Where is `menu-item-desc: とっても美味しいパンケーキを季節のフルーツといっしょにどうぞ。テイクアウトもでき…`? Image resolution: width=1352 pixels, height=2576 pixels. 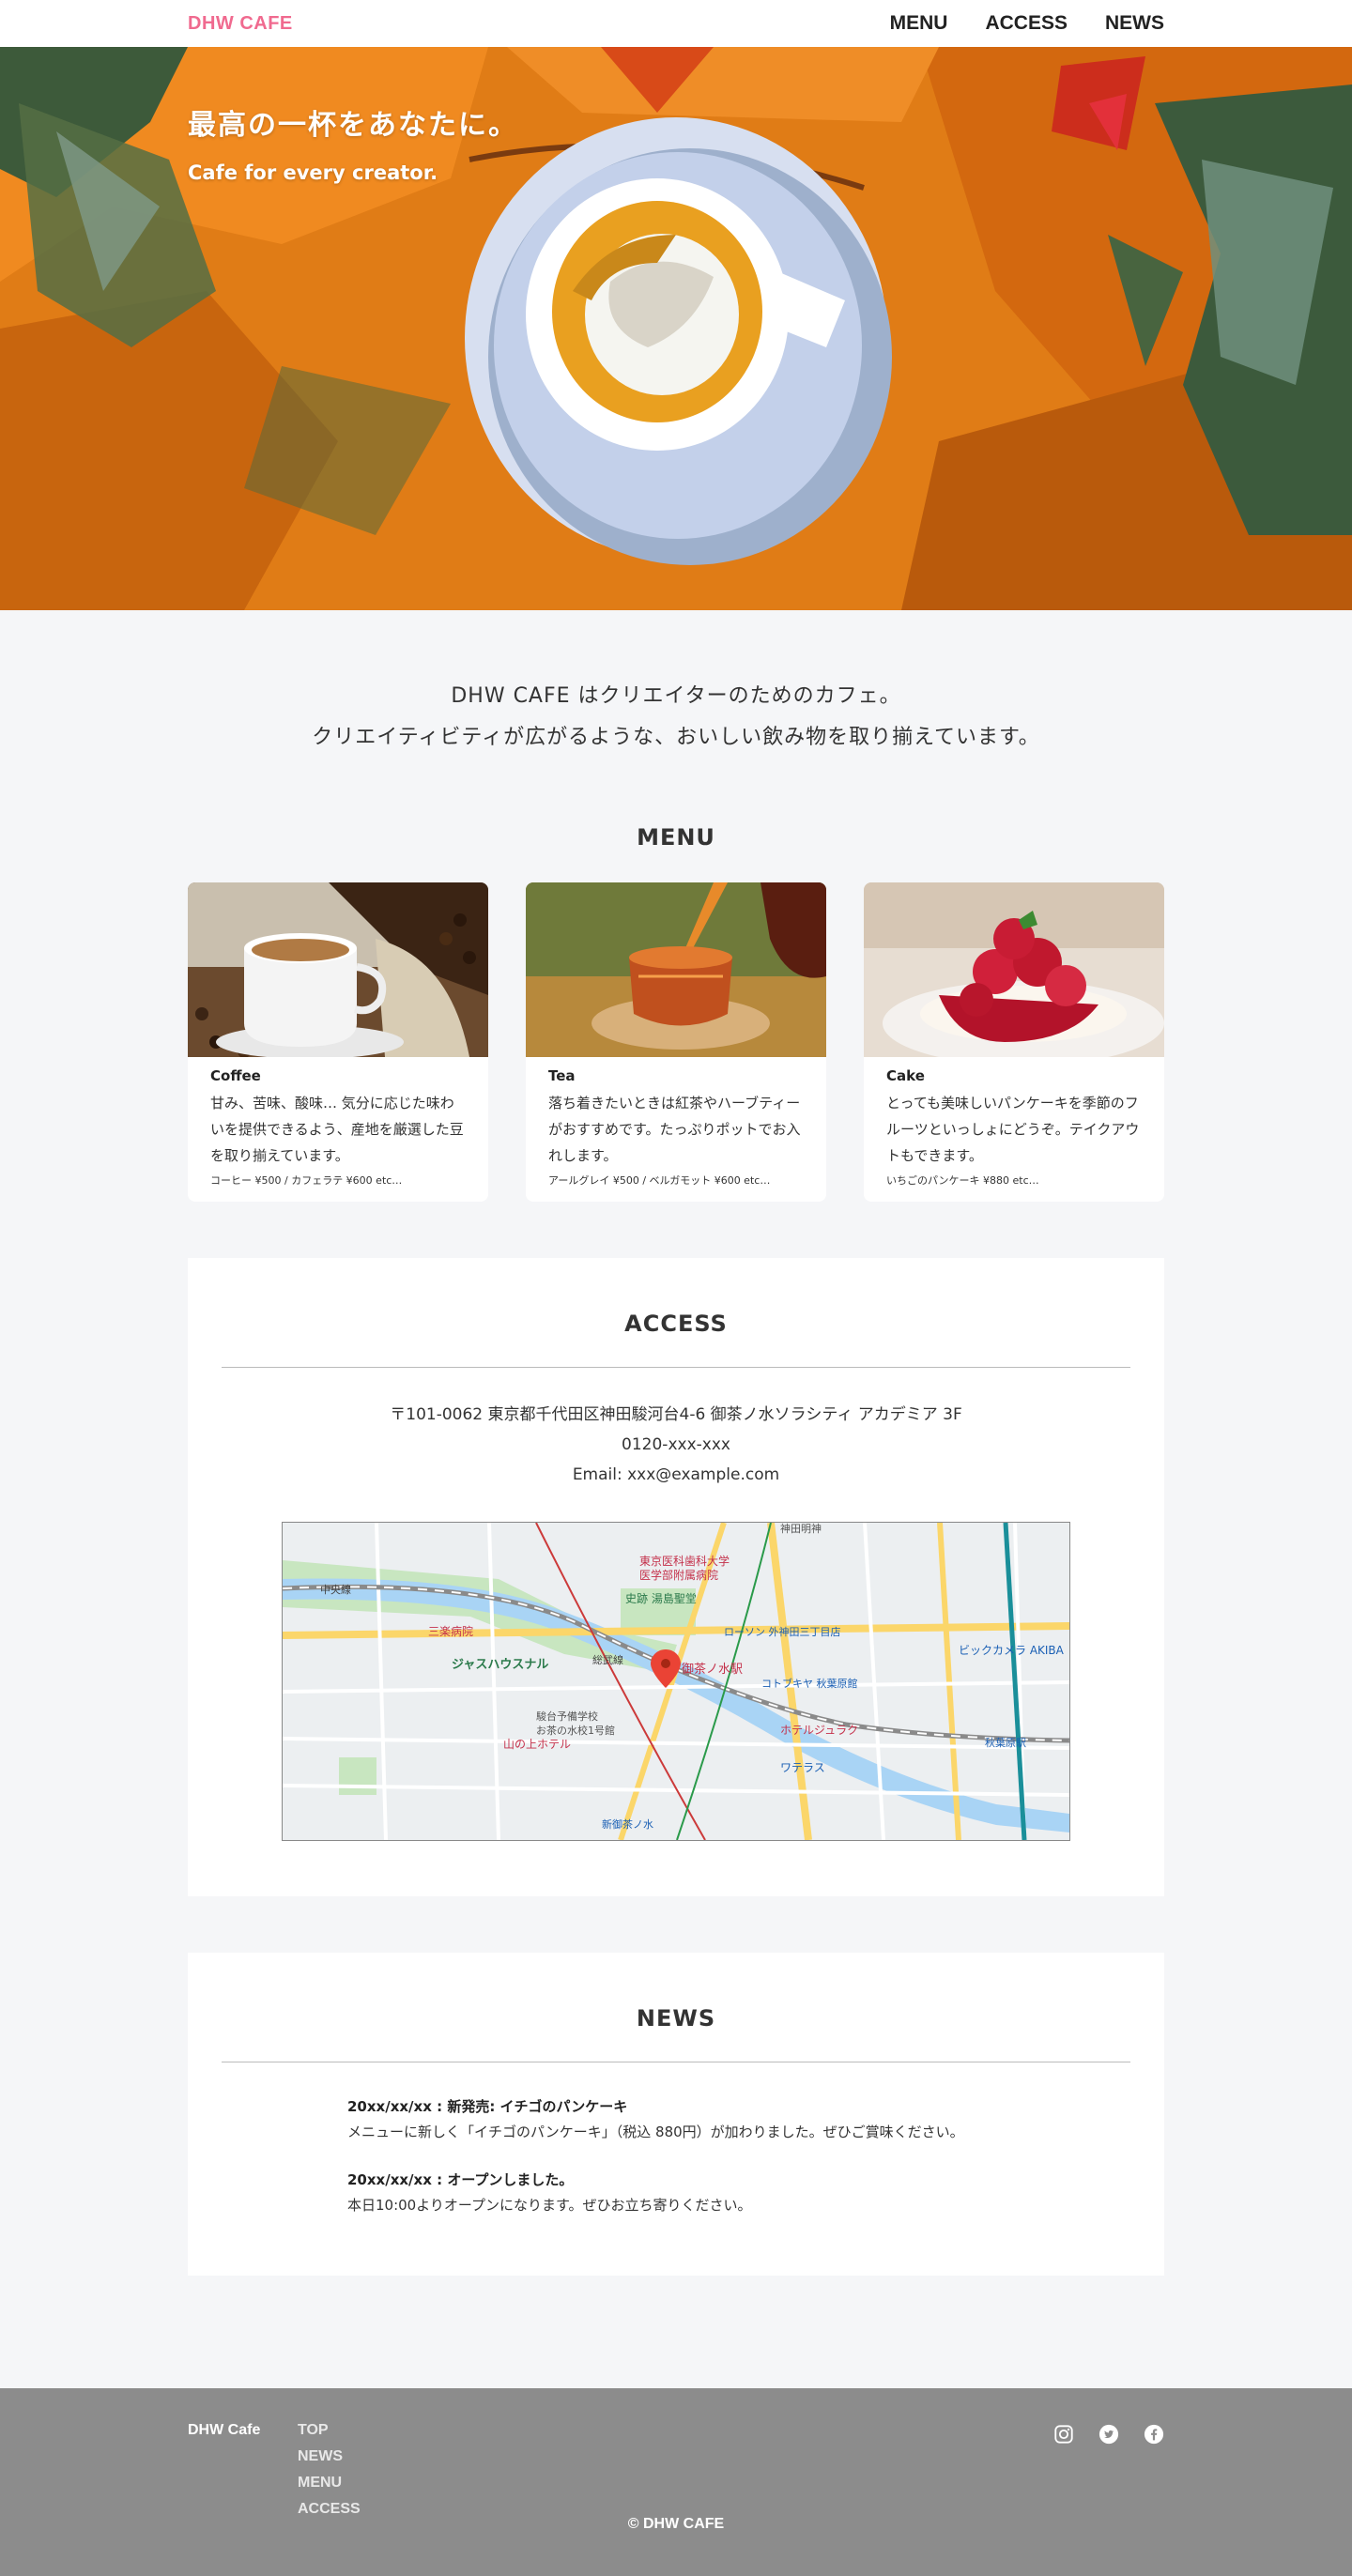
menu-item-desc: とっても美味しいパンケーキを季節のフルーツといっしょにどうぞ。テイクアウトもでき… is located at coordinates (1013, 1130).